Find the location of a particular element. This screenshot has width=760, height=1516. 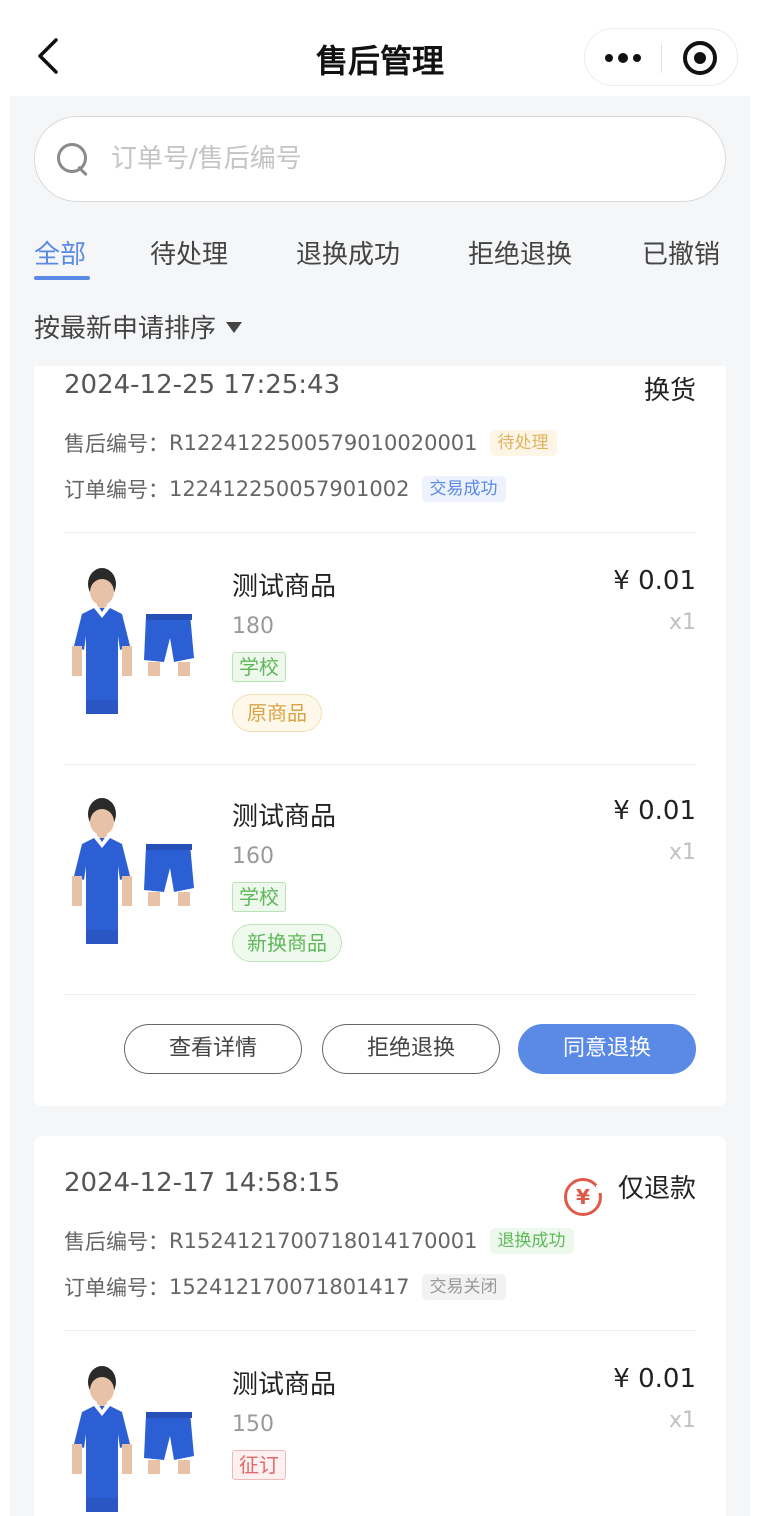

service-number: R152412170071801417000​1 is located at coordinates (323, 1241).